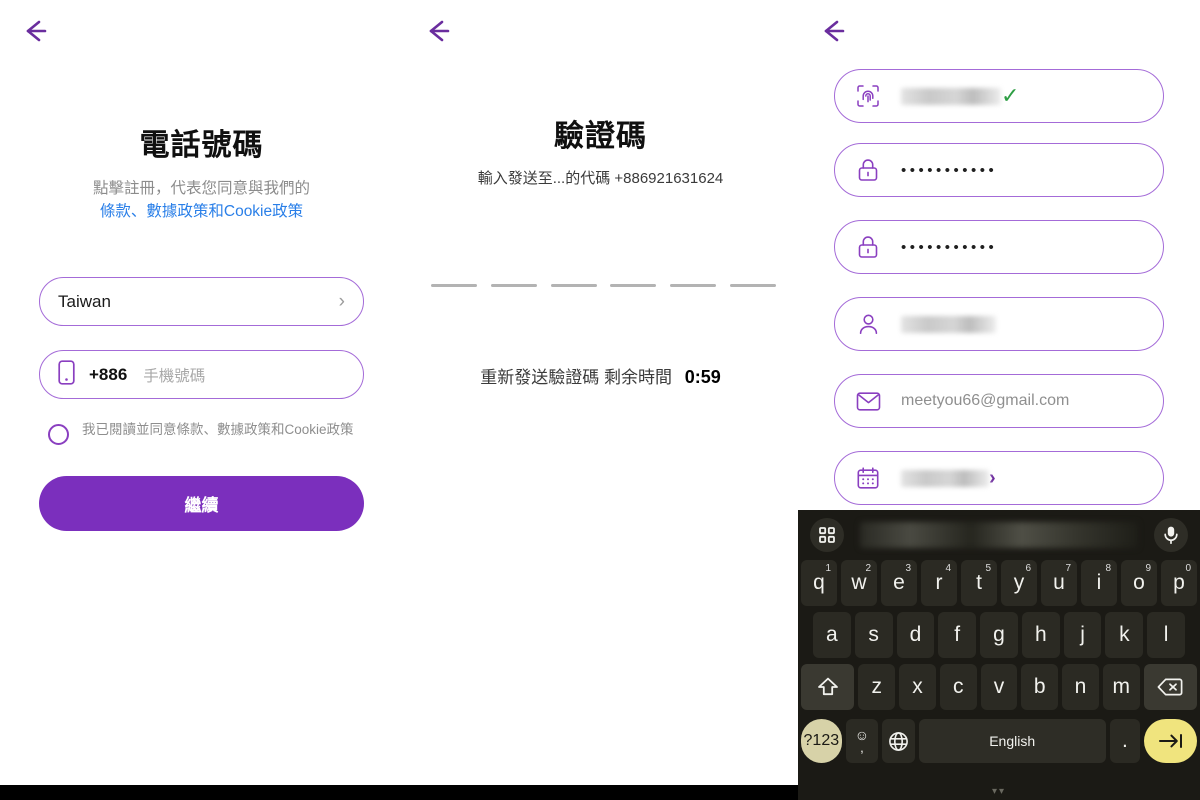  I want to click on keyboard-row-1: q1 w2 e3 r4 t5 y6 u7 i8 o9 p0, so click(999, 583).